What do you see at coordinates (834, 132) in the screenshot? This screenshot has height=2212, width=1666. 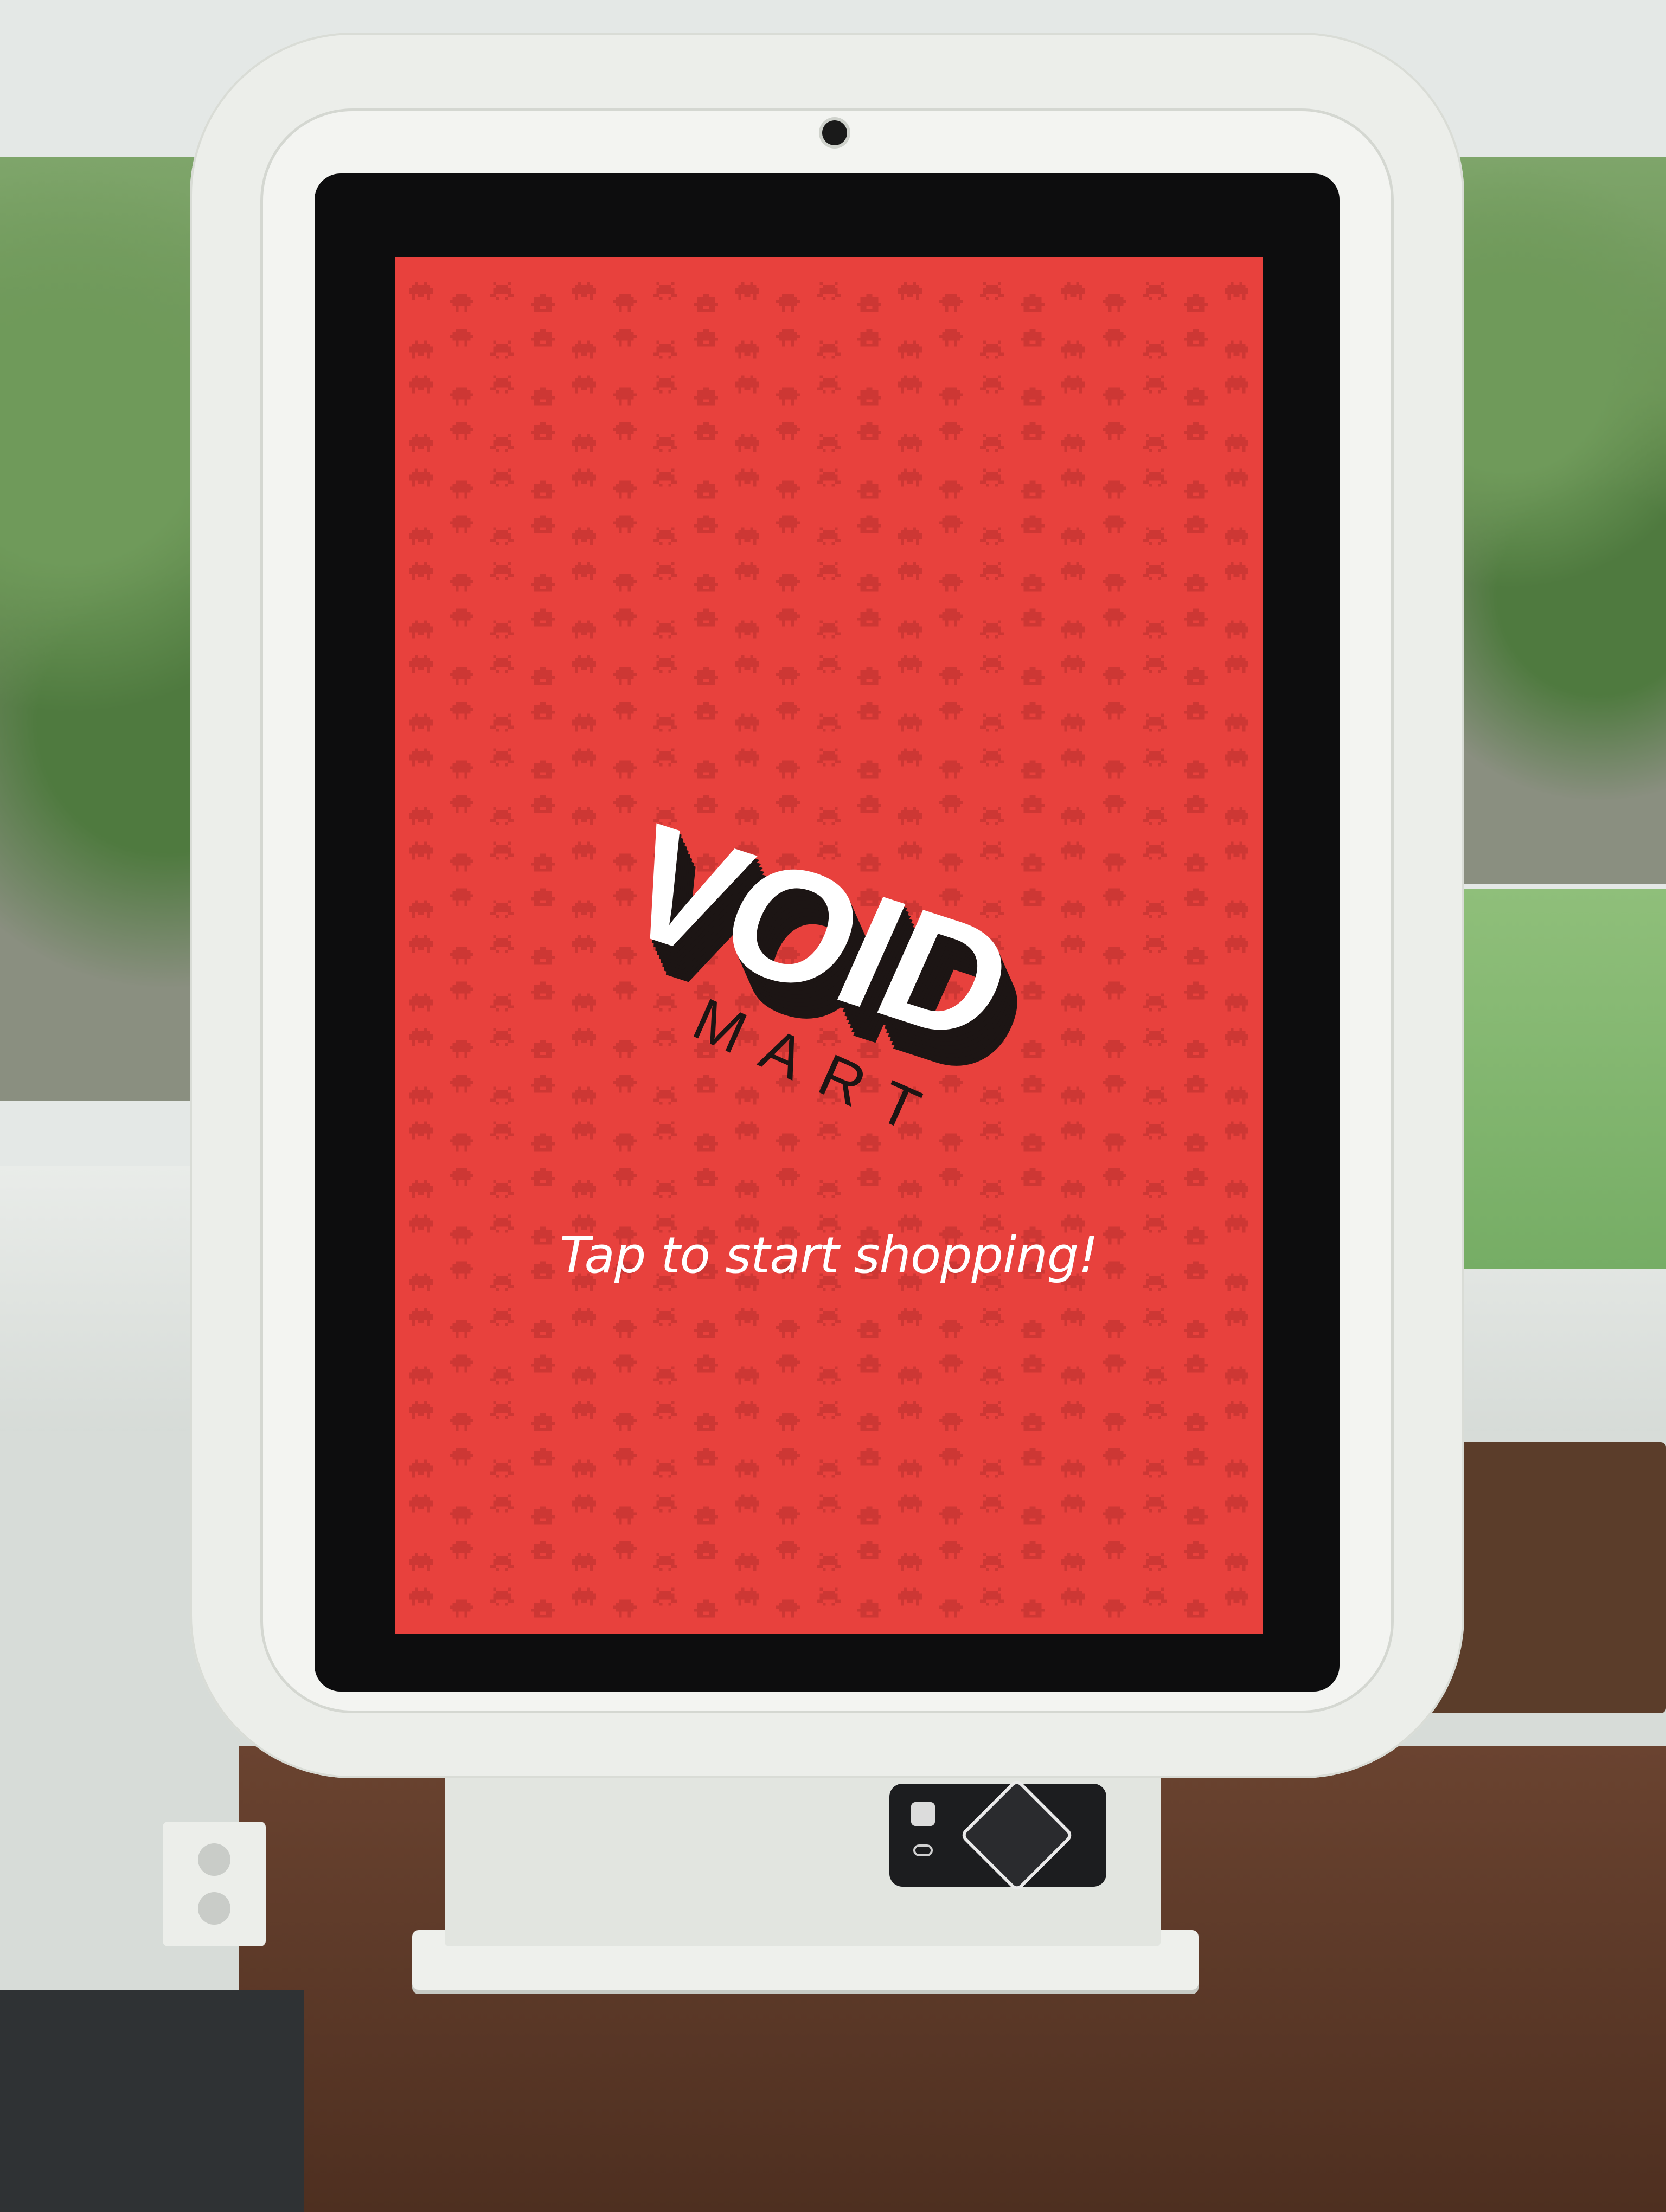 I see `camera-icon` at bounding box center [834, 132].